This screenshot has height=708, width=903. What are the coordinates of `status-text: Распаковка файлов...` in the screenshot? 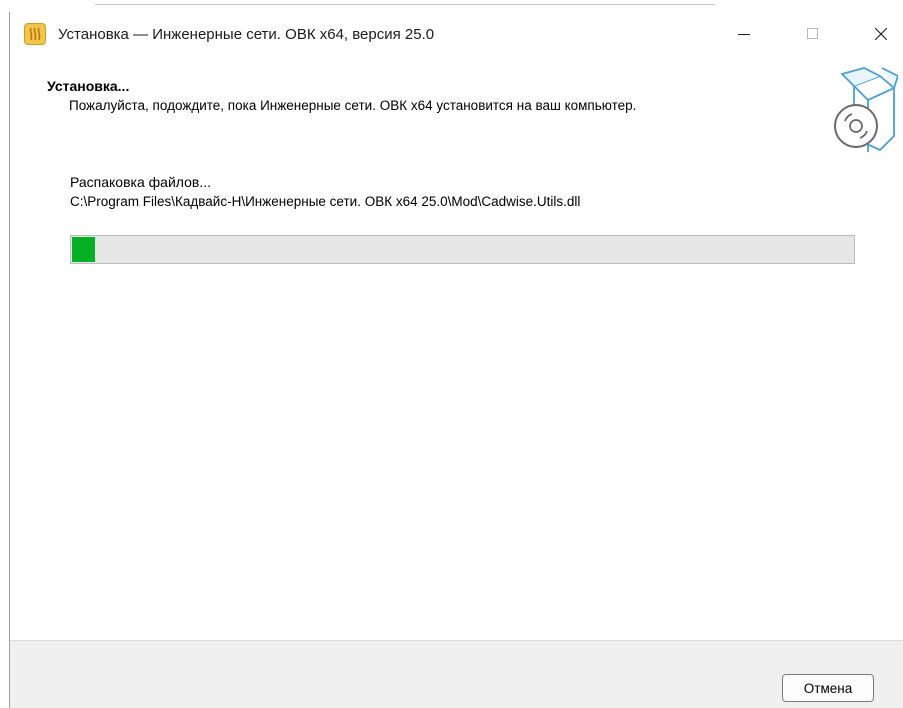 It's located at (140, 182).